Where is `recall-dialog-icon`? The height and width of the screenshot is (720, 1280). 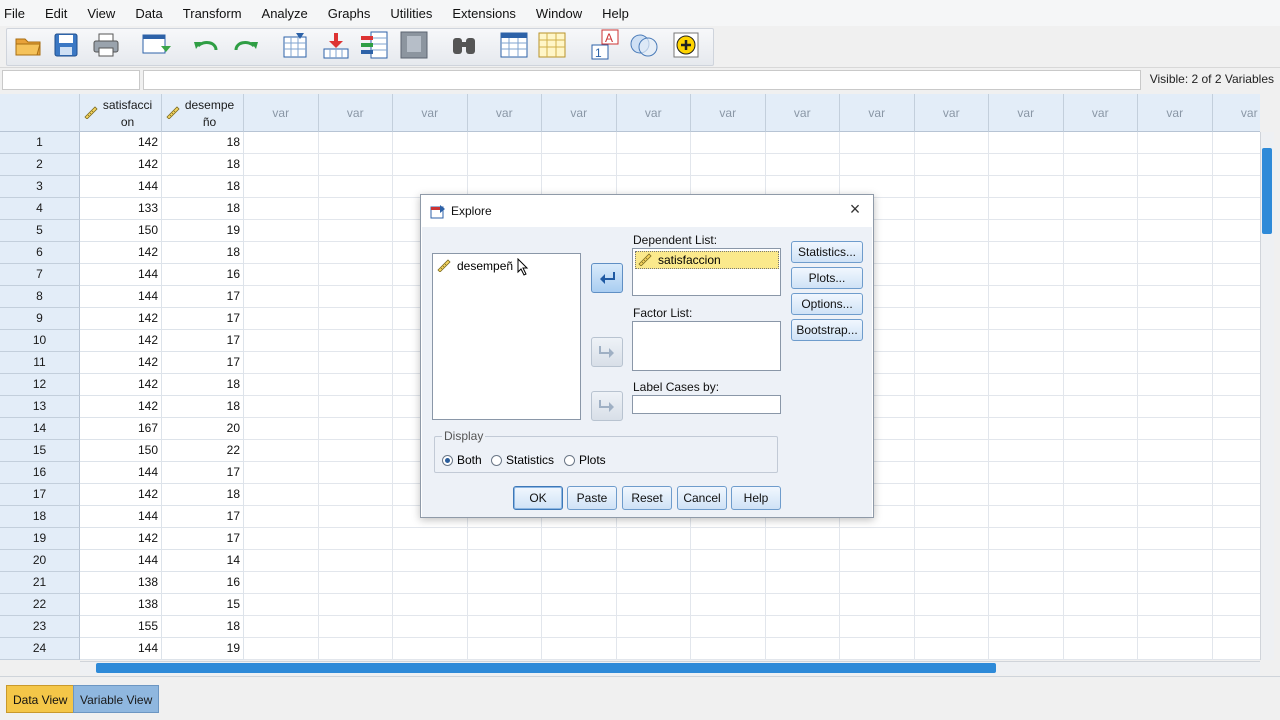 recall-dialog-icon is located at coordinates (156, 45).